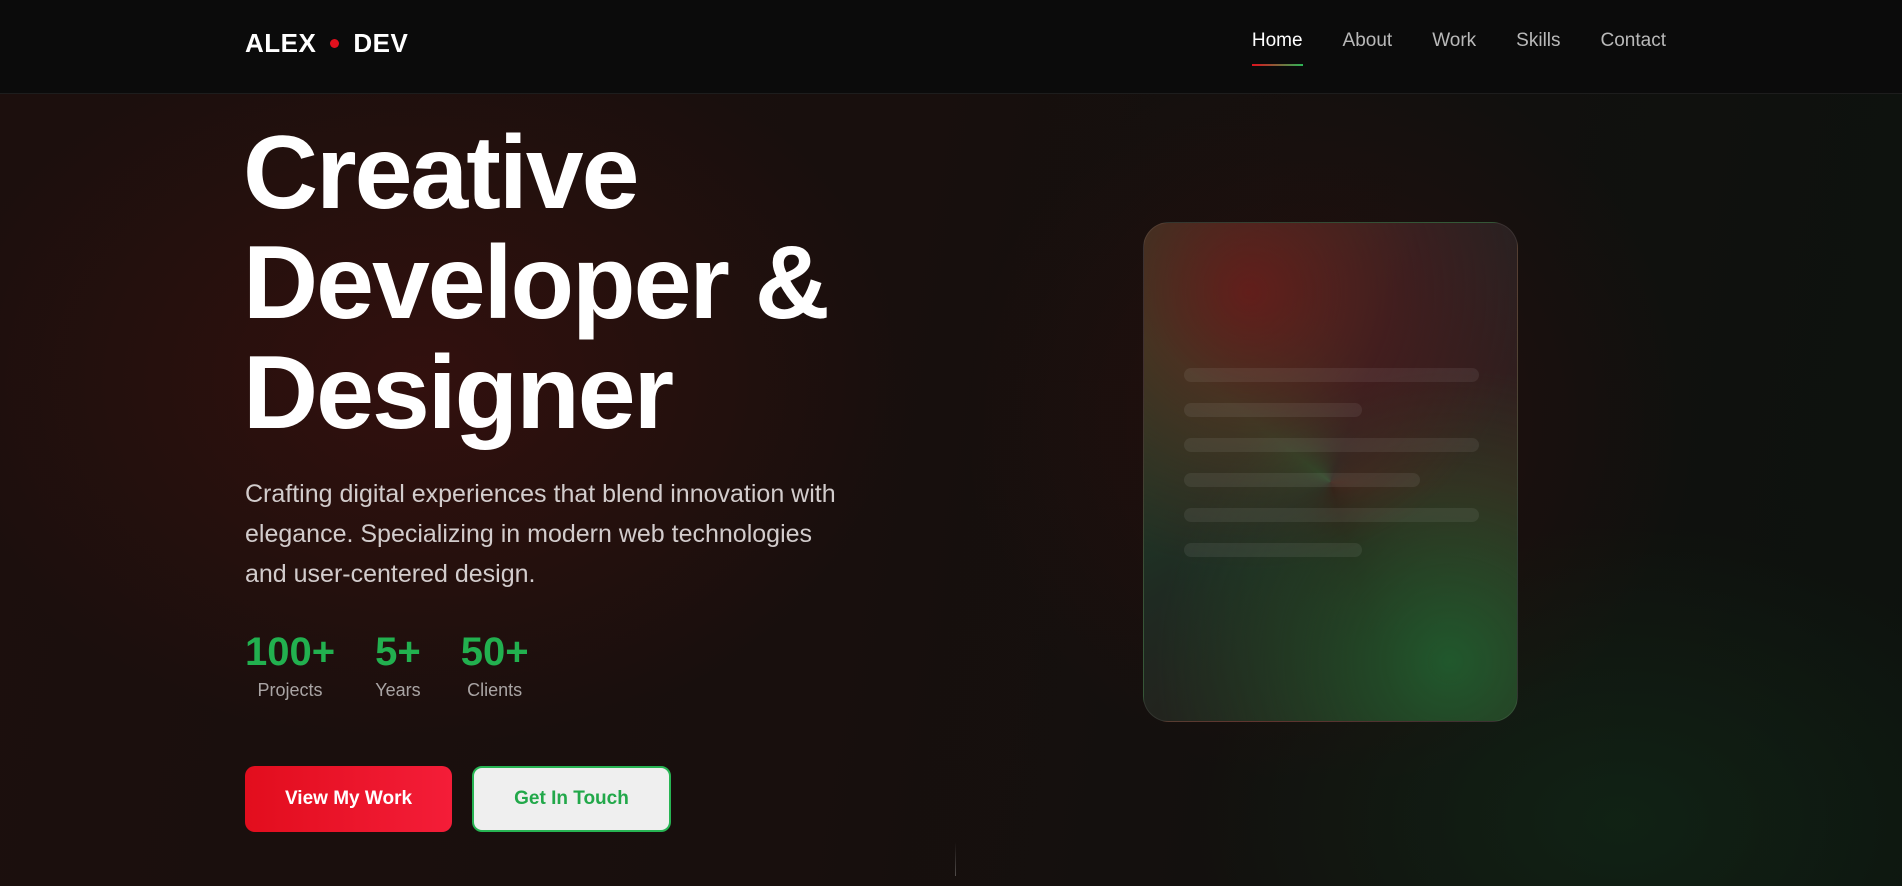 The image size is (1902, 886). What do you see at coordinates (1454, 48) in the screenshot?
I see `nav-work: Work` at bounding box center [1454, 48].